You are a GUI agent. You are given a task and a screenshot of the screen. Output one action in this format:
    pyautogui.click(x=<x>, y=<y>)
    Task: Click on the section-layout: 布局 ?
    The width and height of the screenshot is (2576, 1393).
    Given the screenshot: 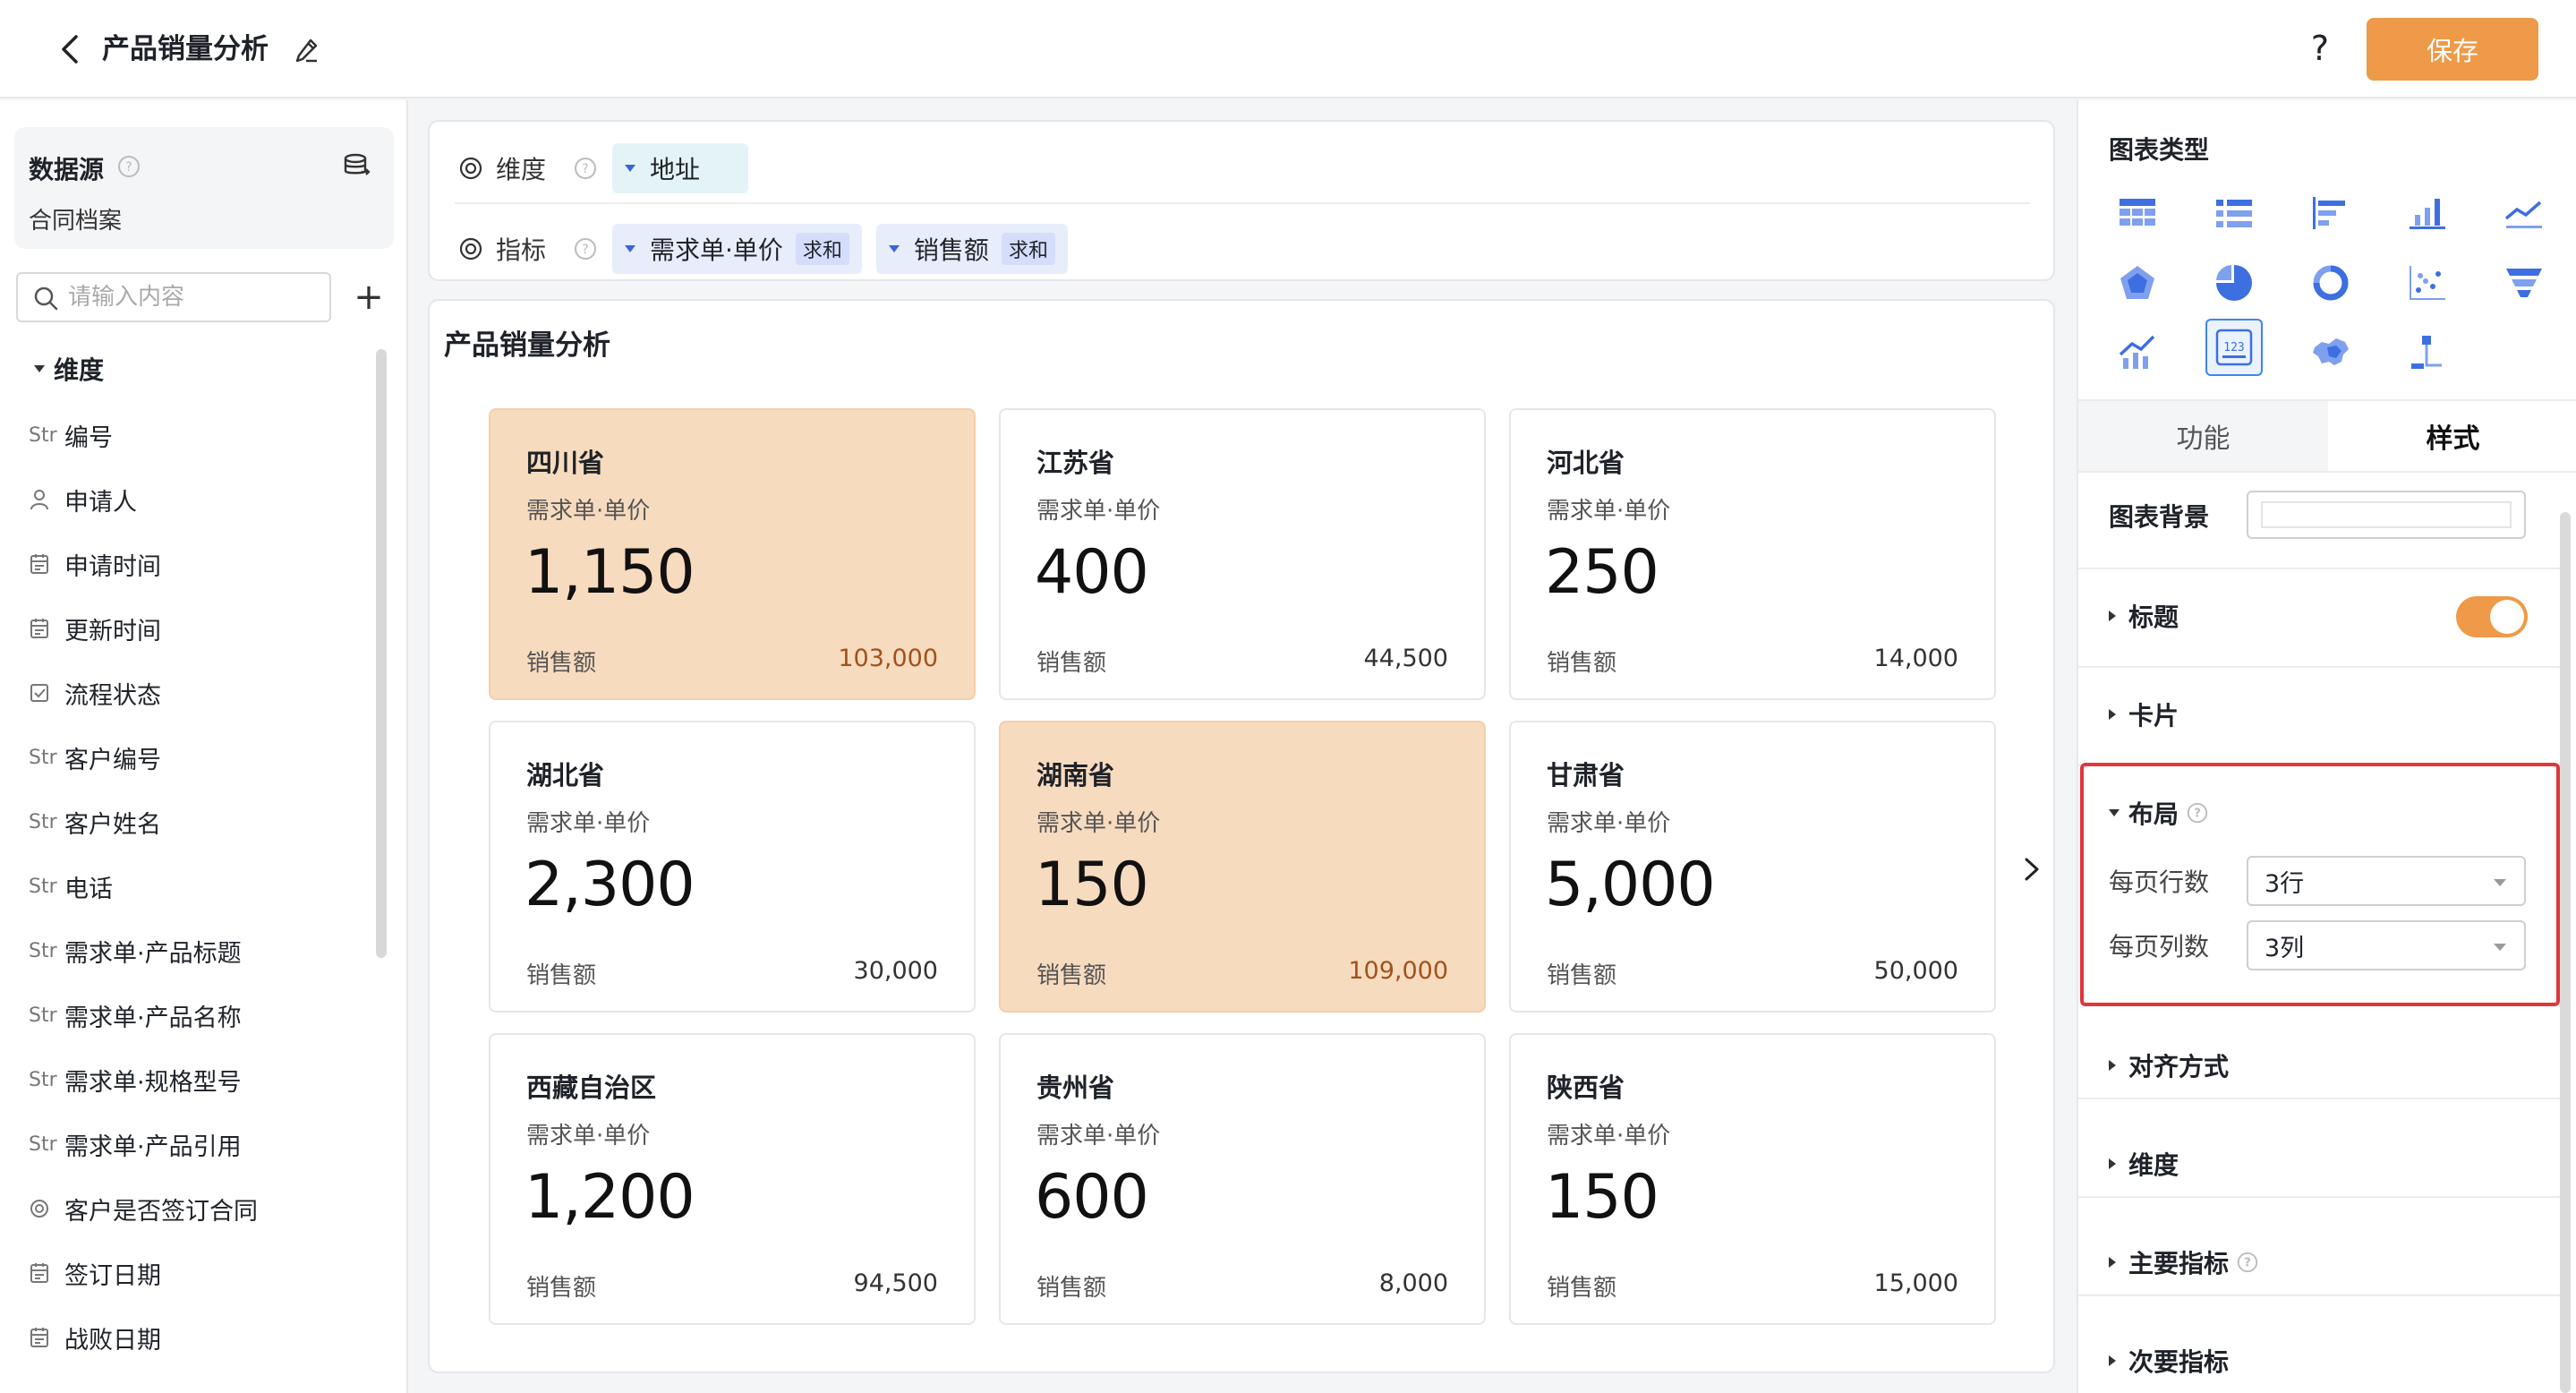 What is the action you would take?
    pyautogui.click(x=2159, y=813)
    